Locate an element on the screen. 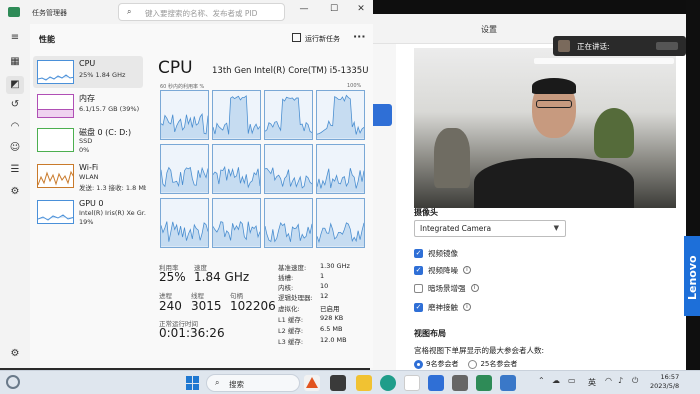  layout-options: 9名参会者 25名参会者 is located at coordinates (465, 364).